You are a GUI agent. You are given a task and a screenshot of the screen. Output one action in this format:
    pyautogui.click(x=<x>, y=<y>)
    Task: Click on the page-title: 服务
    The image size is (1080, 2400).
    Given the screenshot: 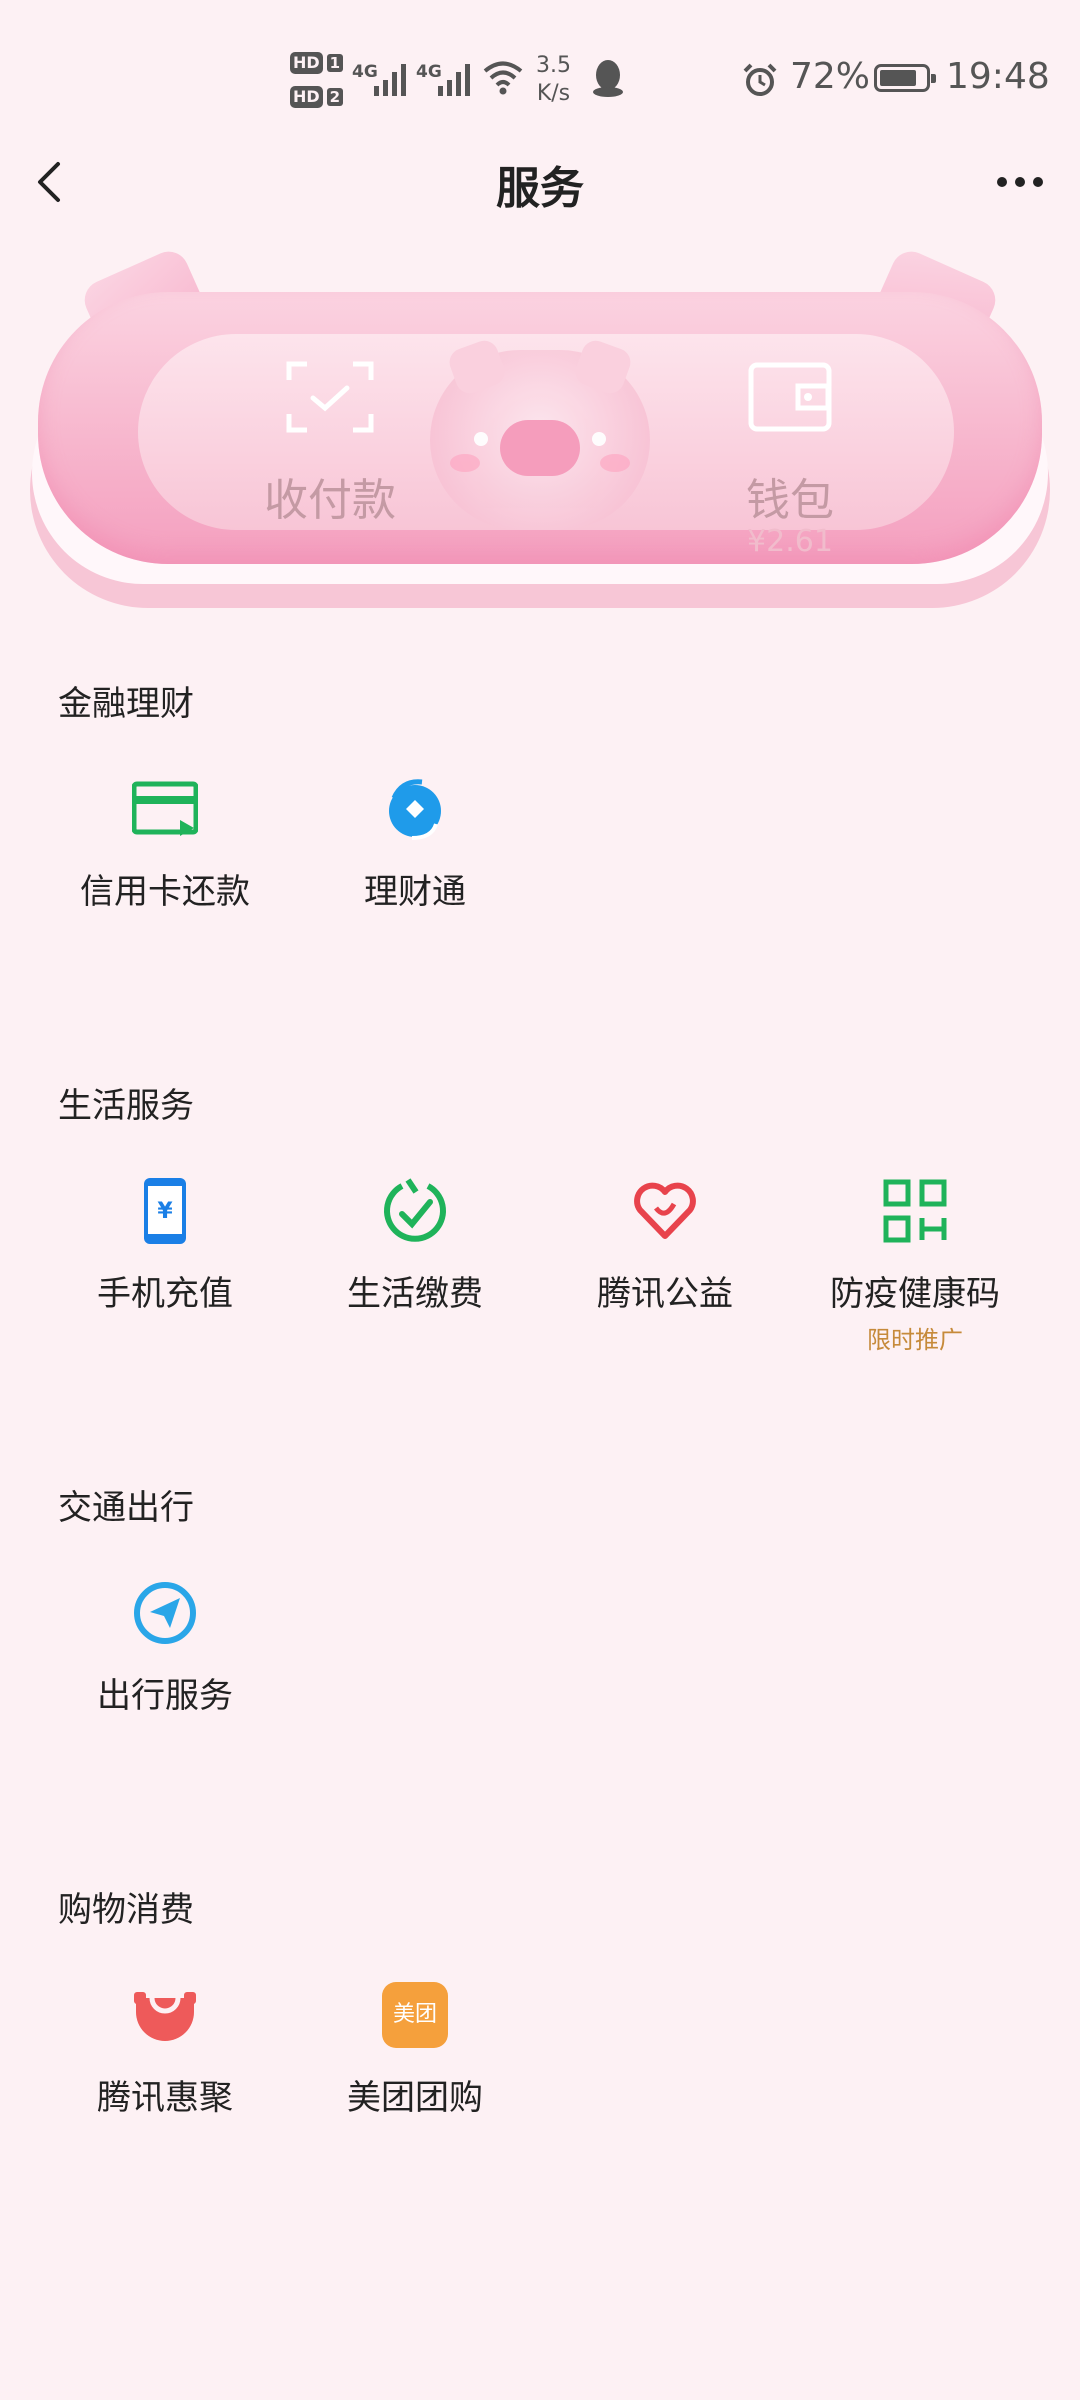 What is the action you would take?
    pyautogui.click(x=540, y=188)
    